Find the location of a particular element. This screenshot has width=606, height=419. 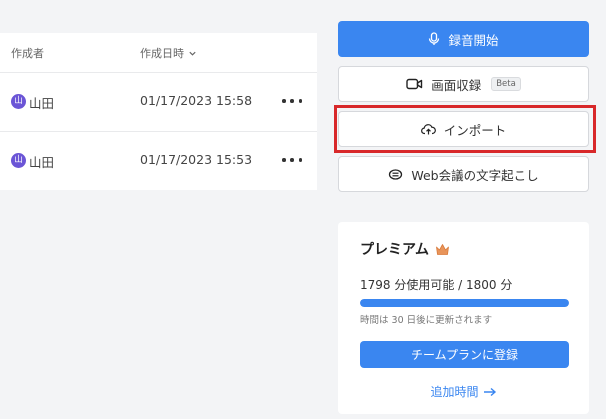

reset-note: 時間は 30 日後に更新されます is located at coordinates (426, 320).